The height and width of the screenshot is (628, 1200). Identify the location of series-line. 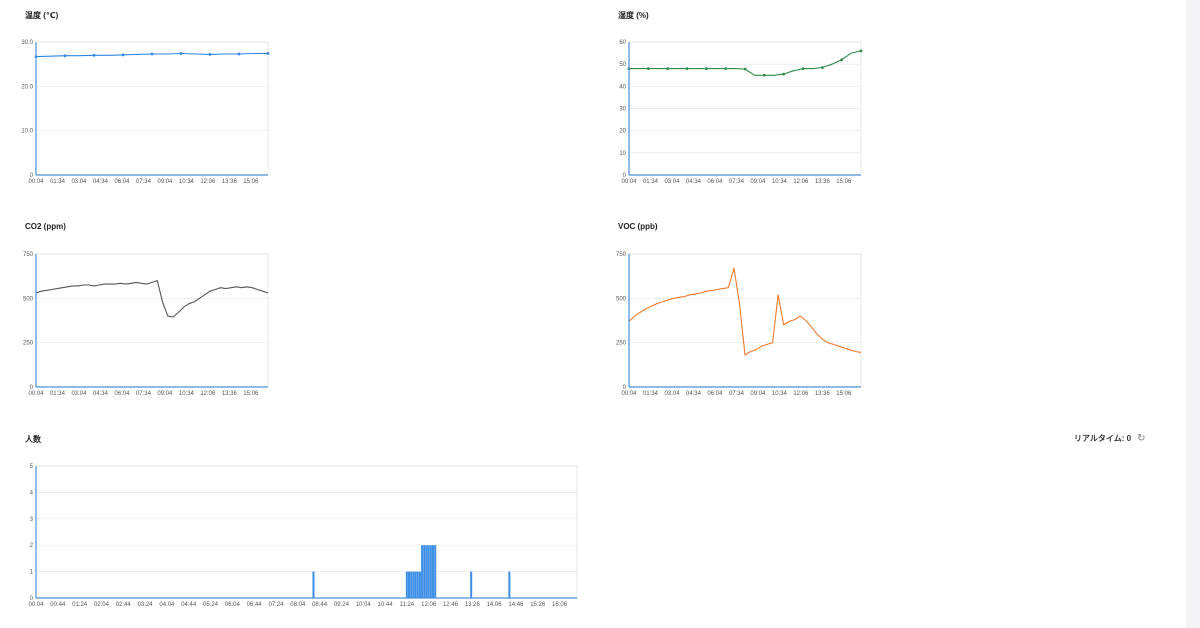
(745, 311).